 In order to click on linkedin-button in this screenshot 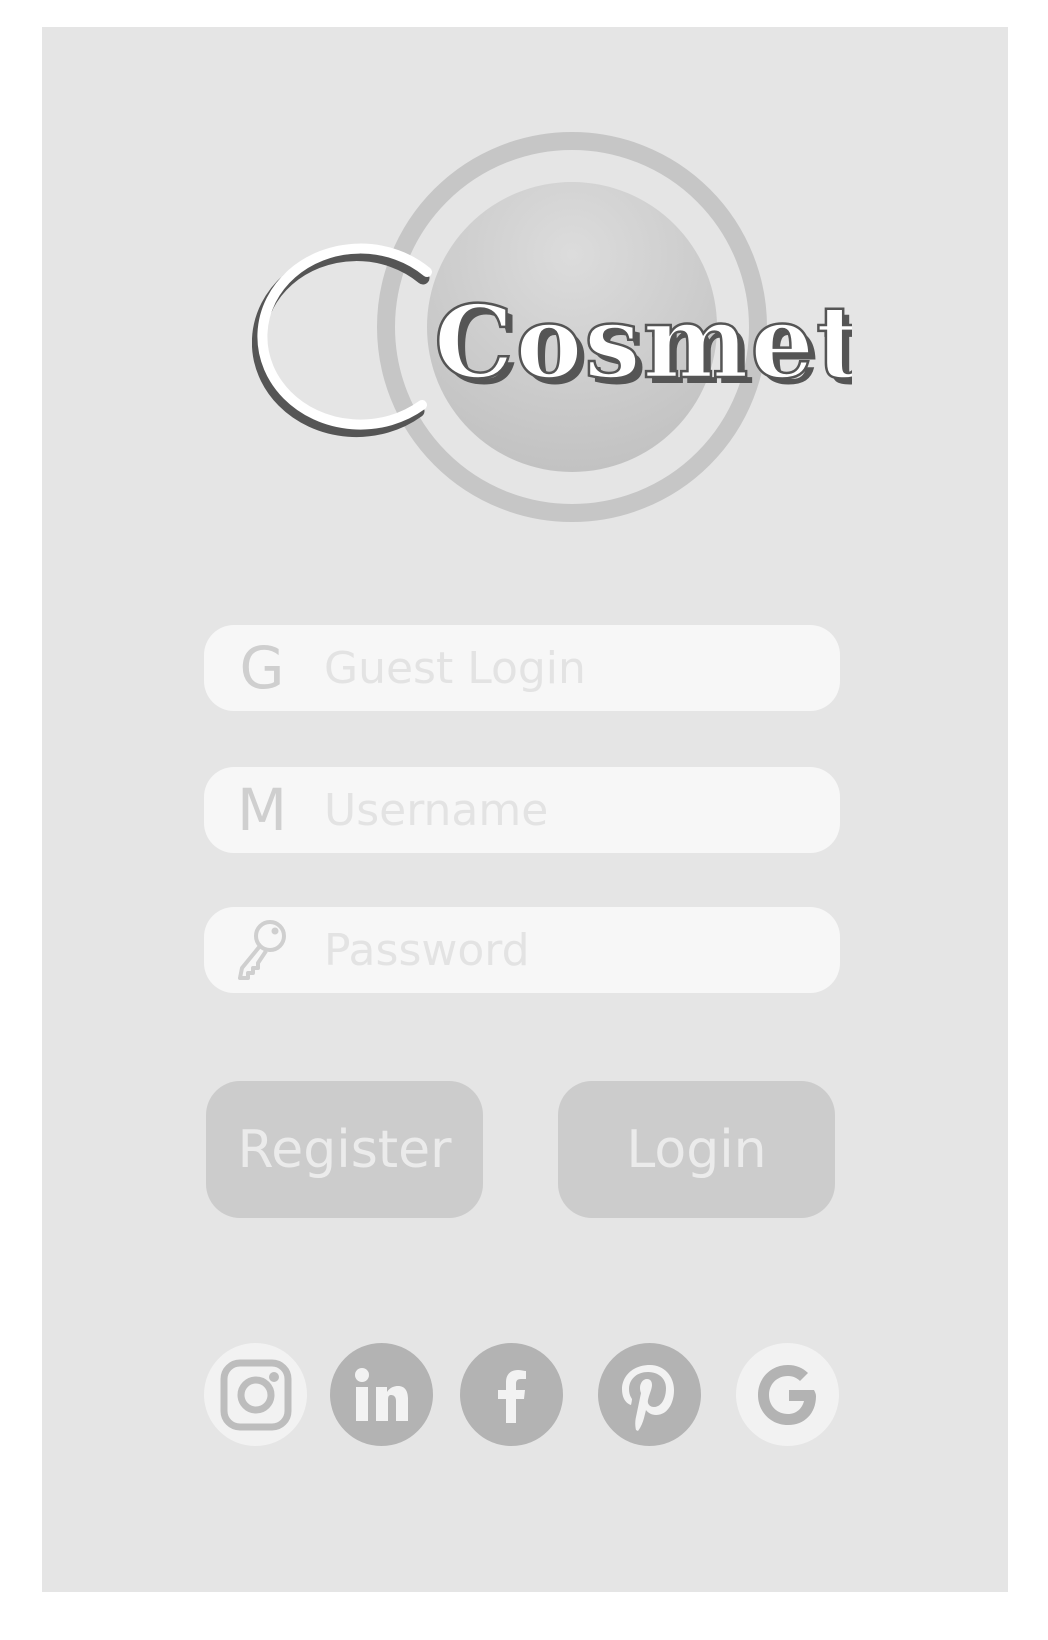, I will do `click(381, 1394)`.